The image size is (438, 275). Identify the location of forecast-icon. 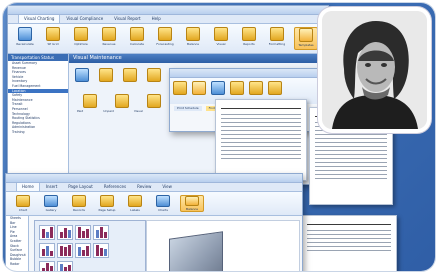
(165, 34).